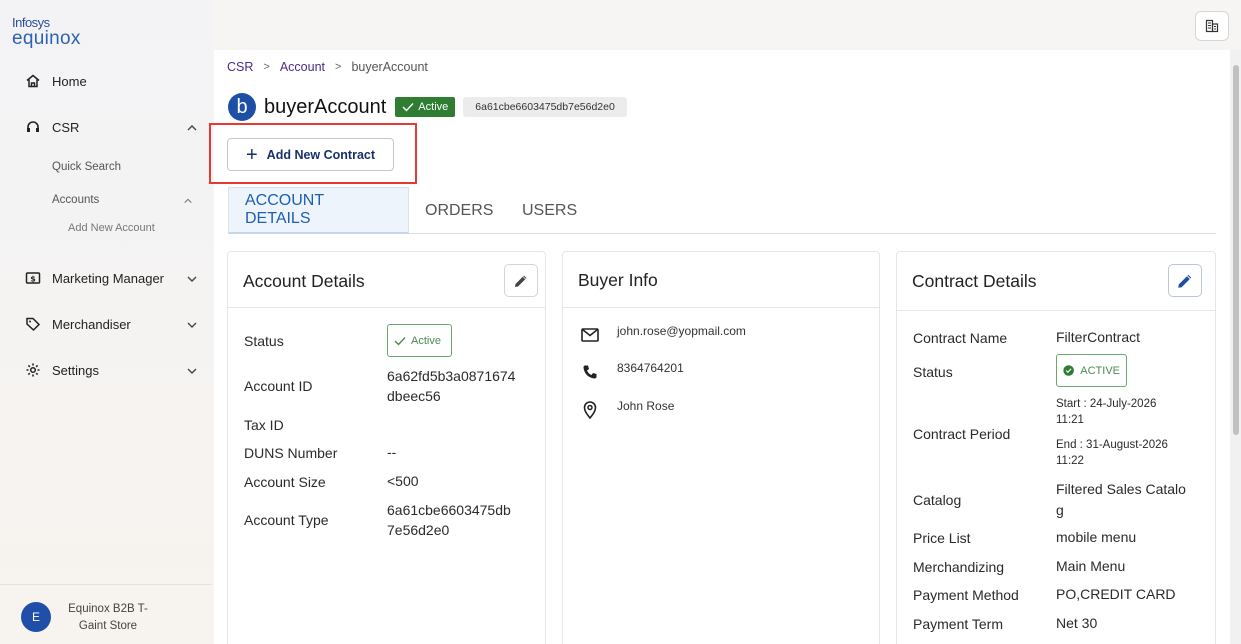  Describe the element at coordinates (1060, 510) in the screenshot. I see `catalog-value-line: g` at that location.